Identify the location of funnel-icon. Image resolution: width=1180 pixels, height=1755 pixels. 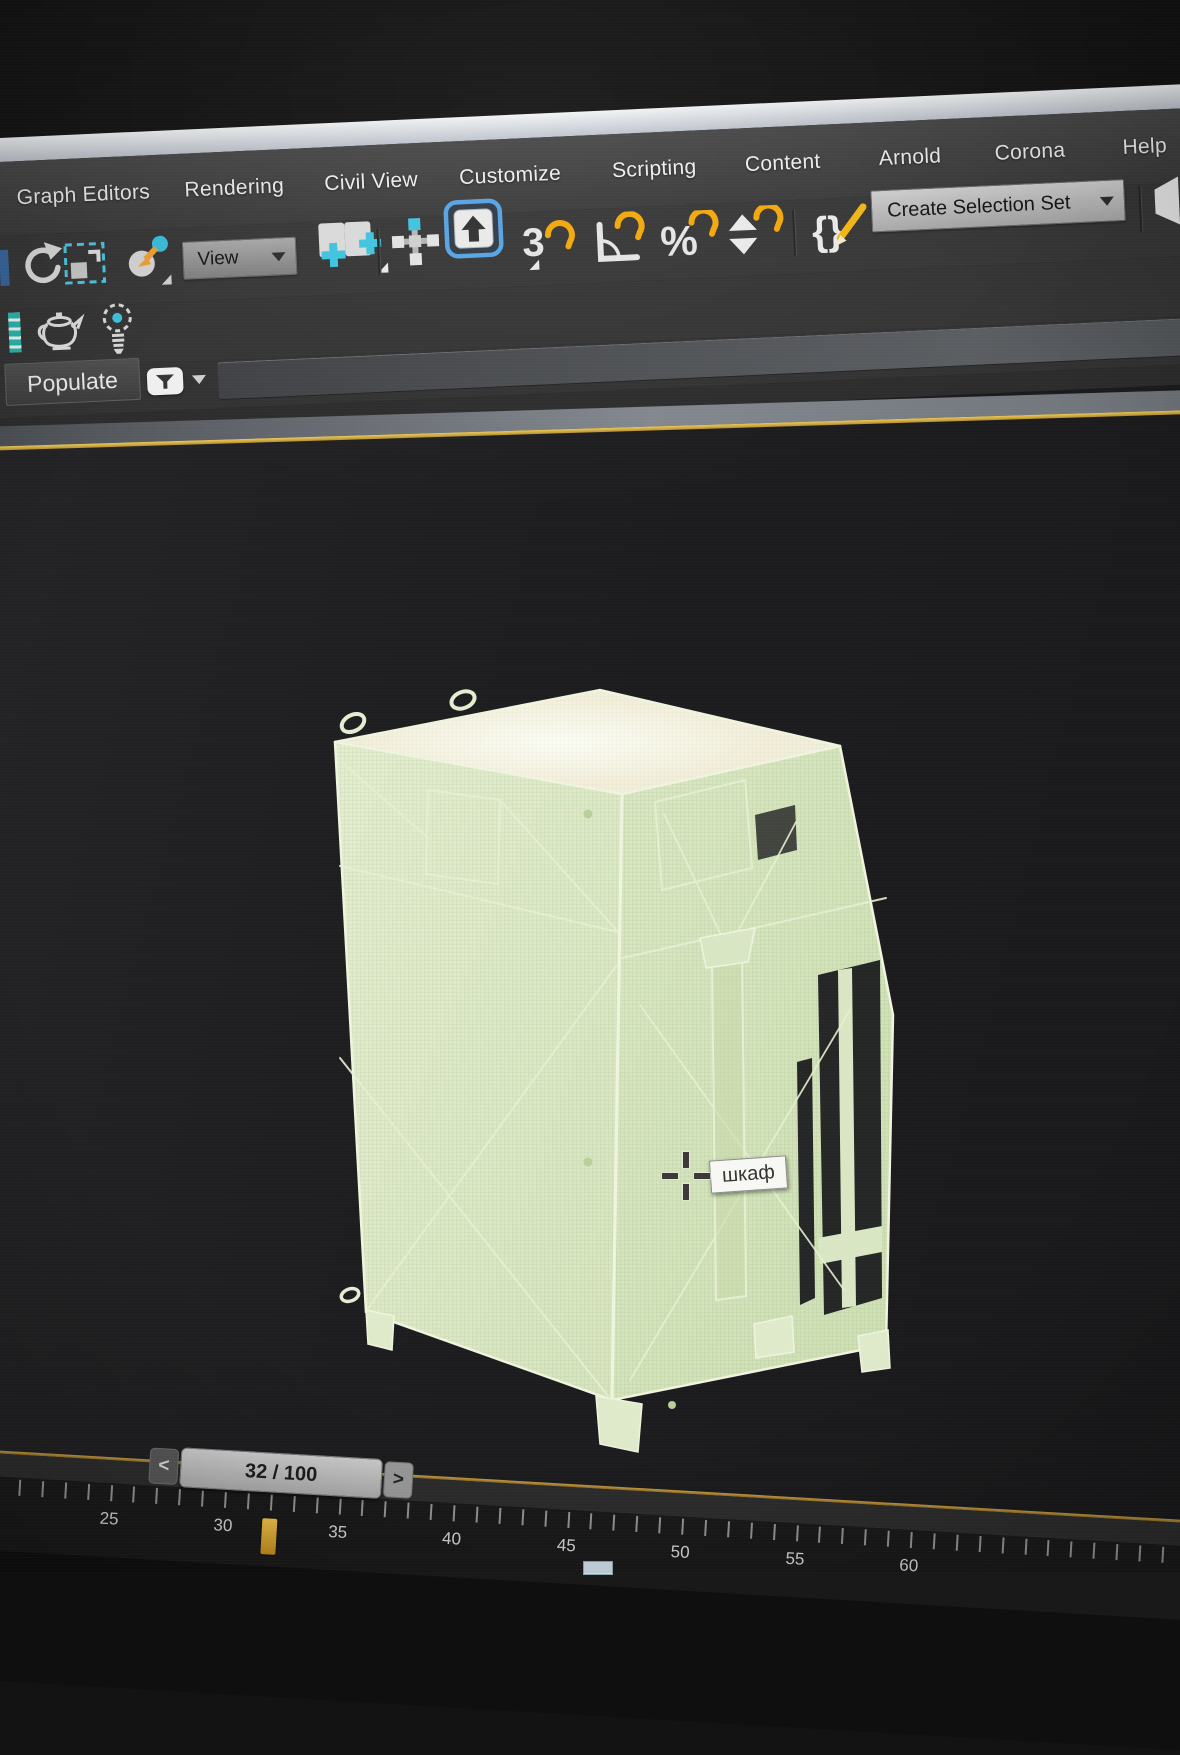
(164, 381).